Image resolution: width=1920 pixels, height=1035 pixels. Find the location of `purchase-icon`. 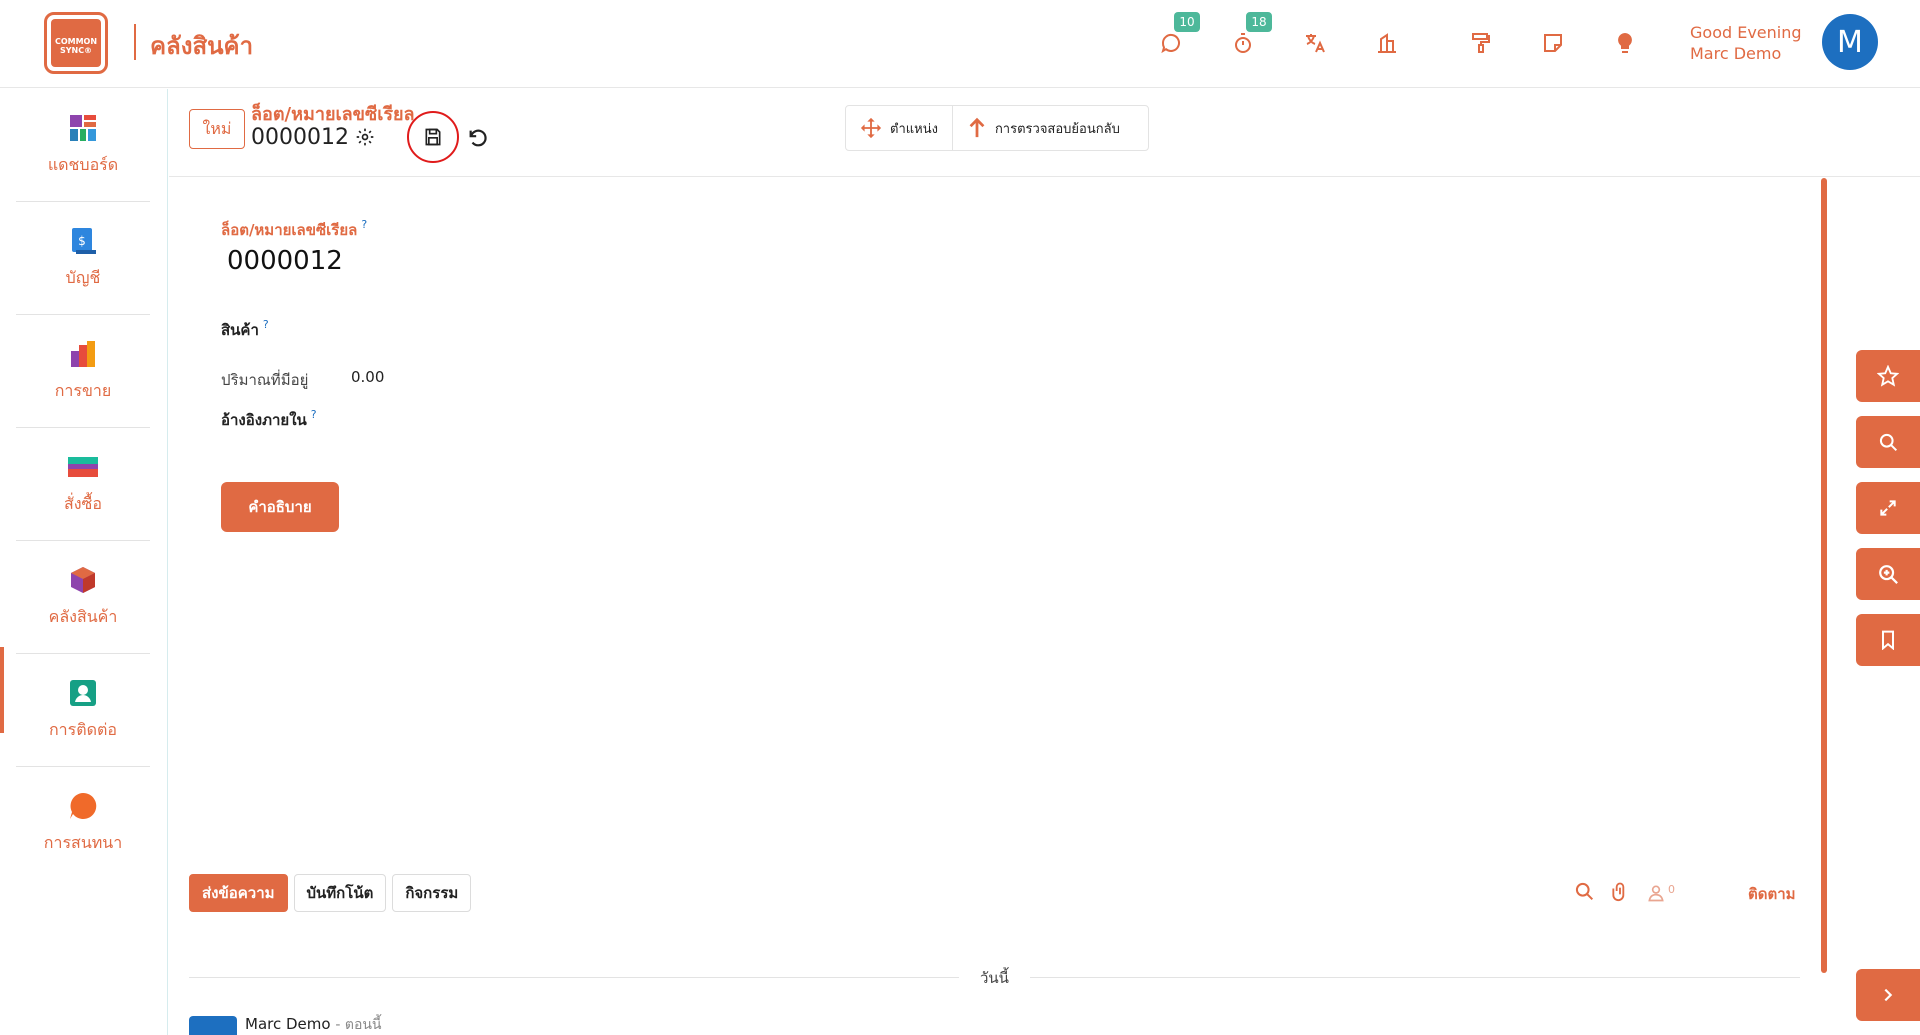

purchase-icon is located at coordinates (83, 466).